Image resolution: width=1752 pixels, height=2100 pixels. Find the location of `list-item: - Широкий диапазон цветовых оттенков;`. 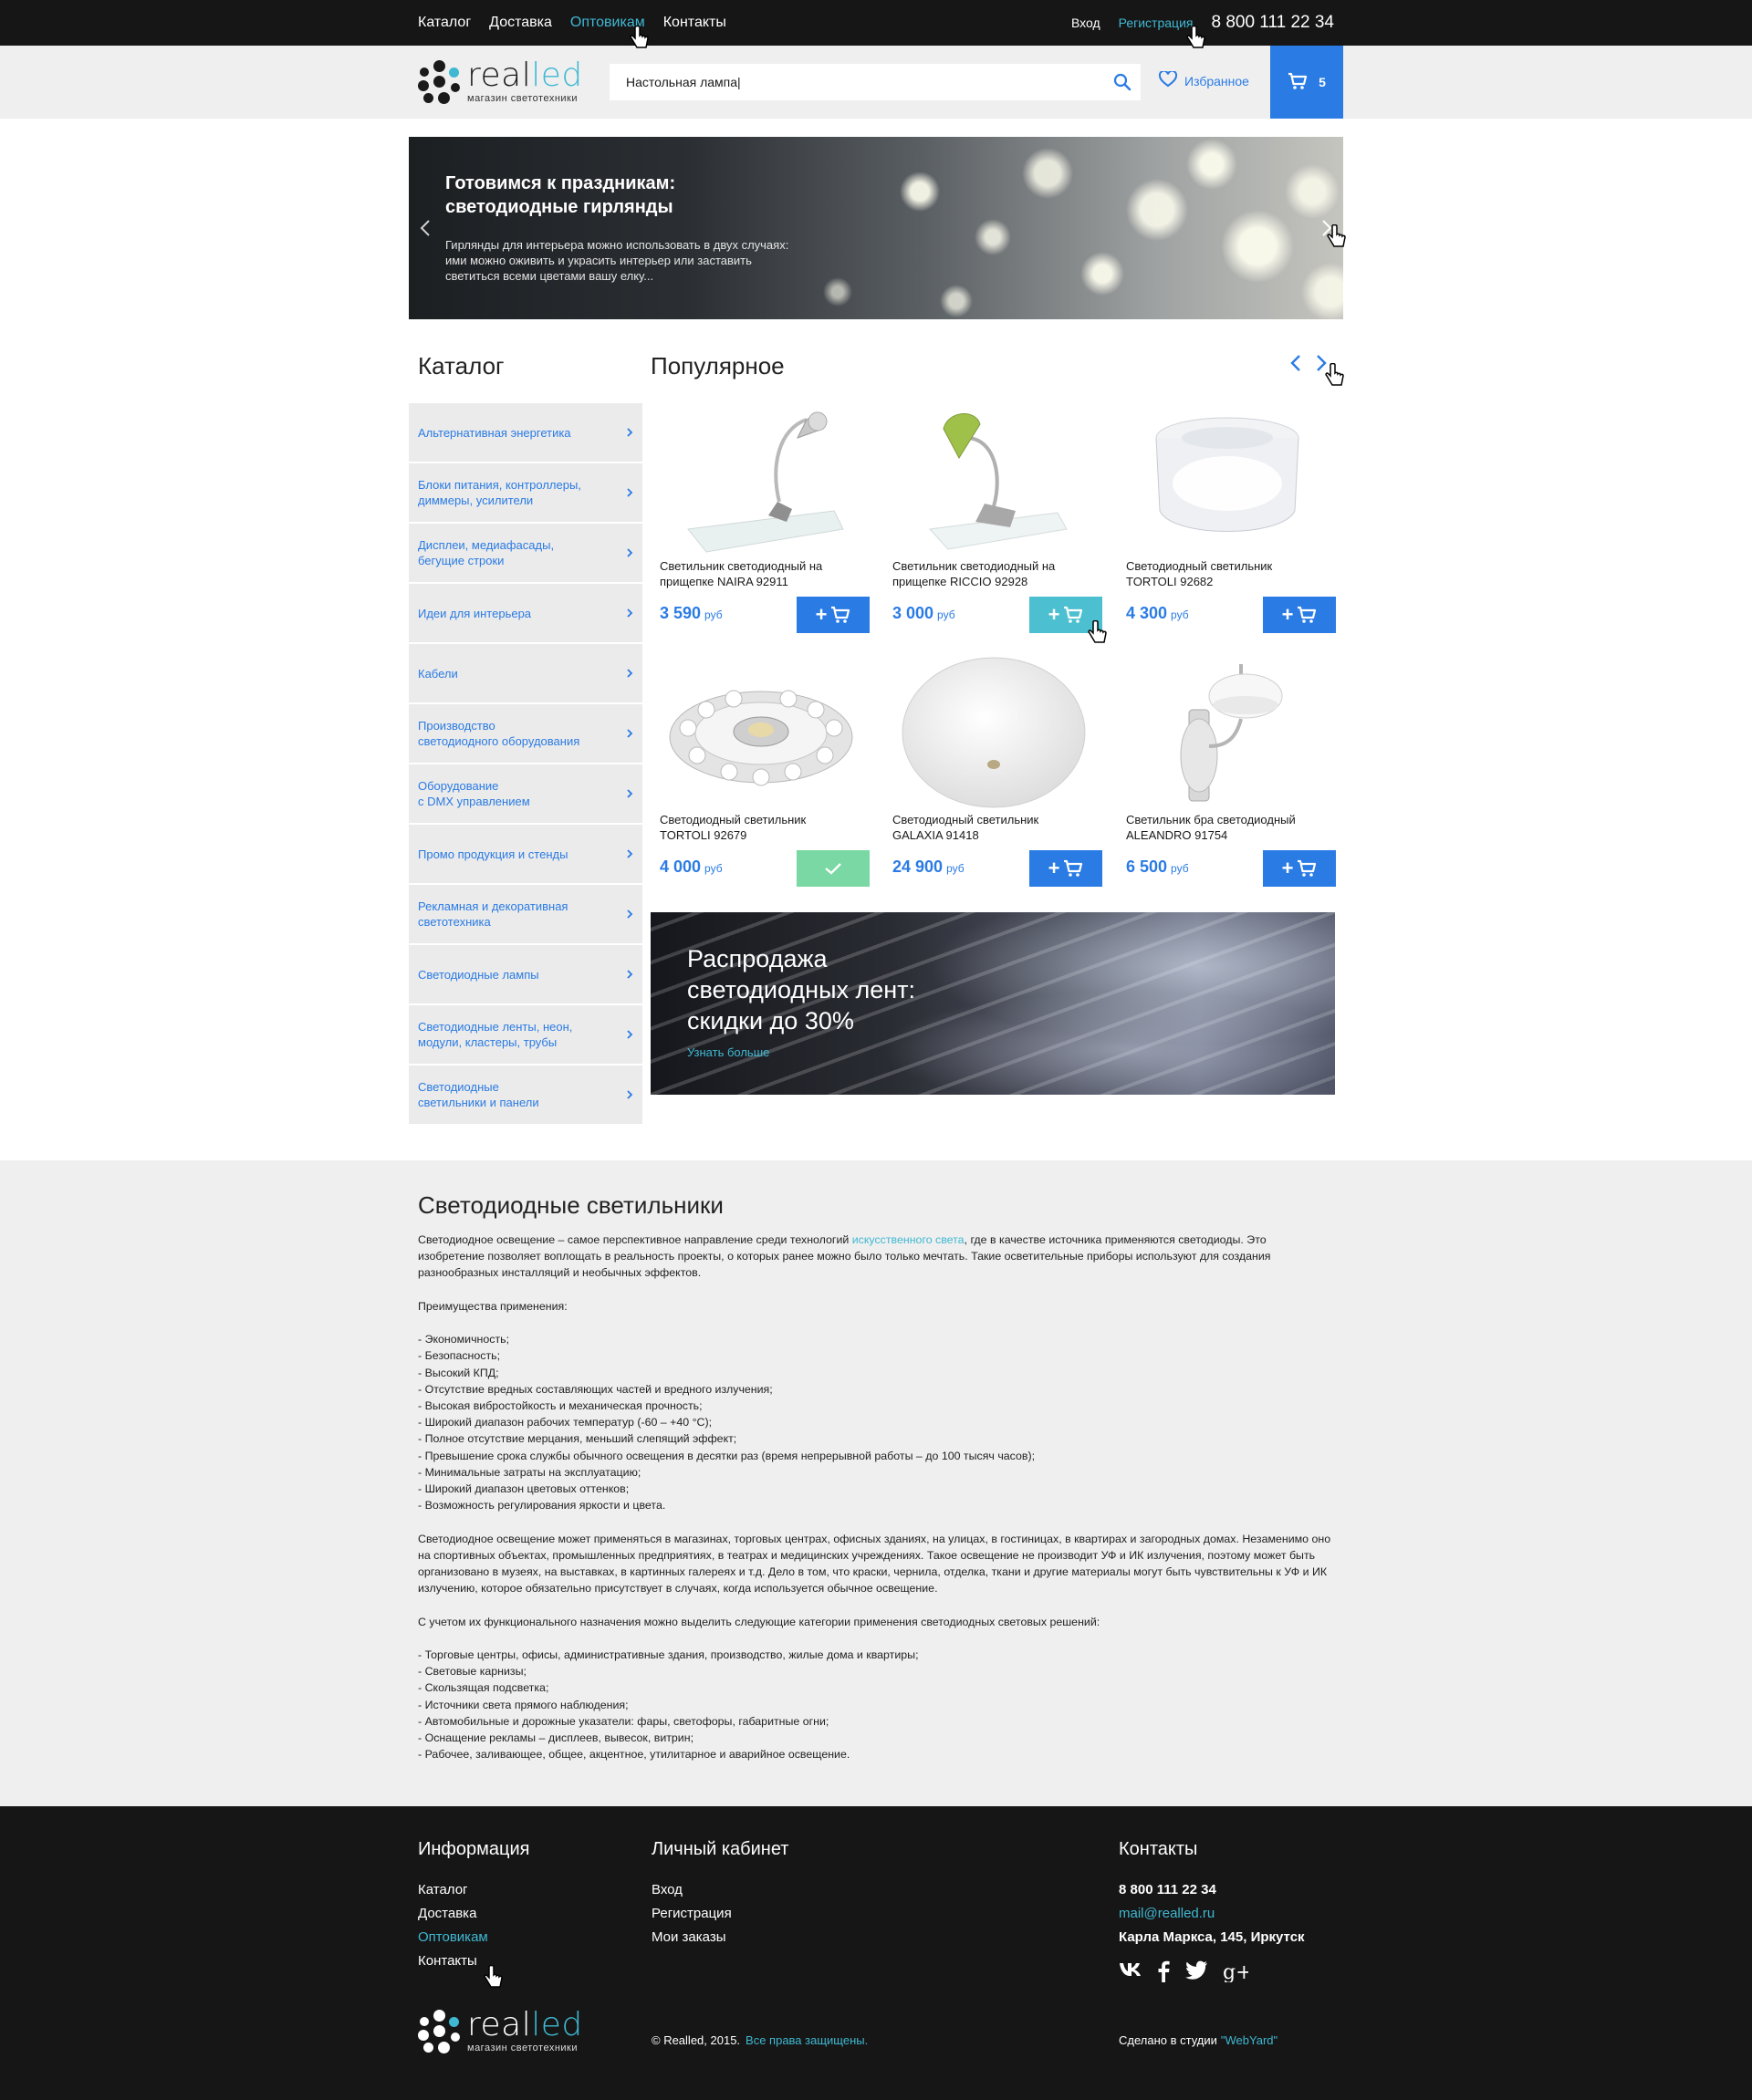

list-item: - Широкий диапазон цветовых оттенков; is located at coordinates (524, 1489).